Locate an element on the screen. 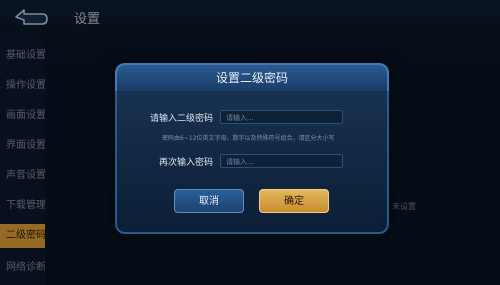 This screenshot has height=285, width=500. cancel-button: 取消 is located at coordinates (209, 201).